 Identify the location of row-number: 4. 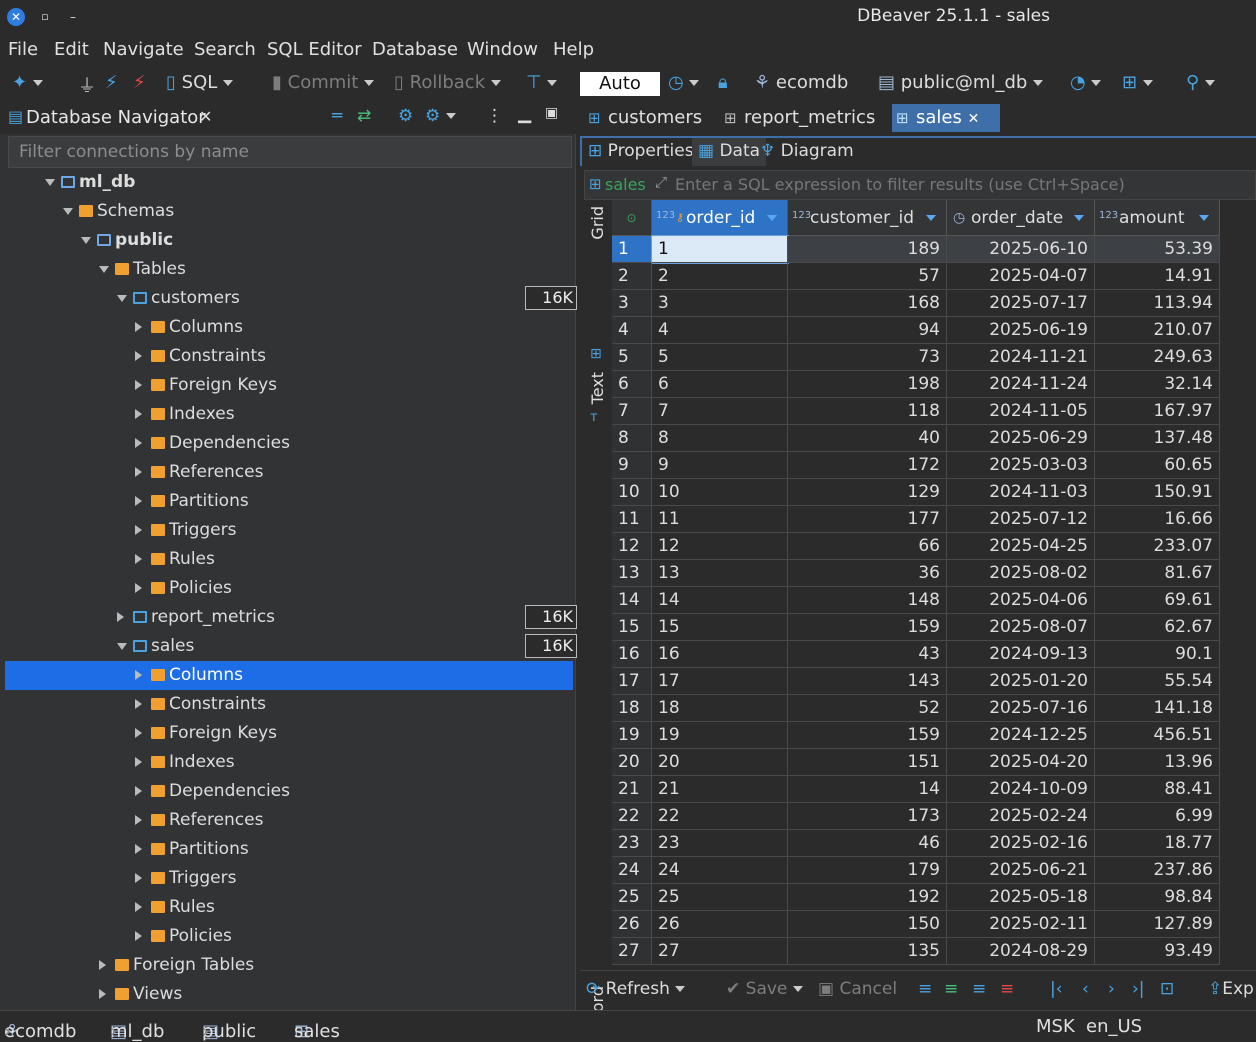
(632, 330).